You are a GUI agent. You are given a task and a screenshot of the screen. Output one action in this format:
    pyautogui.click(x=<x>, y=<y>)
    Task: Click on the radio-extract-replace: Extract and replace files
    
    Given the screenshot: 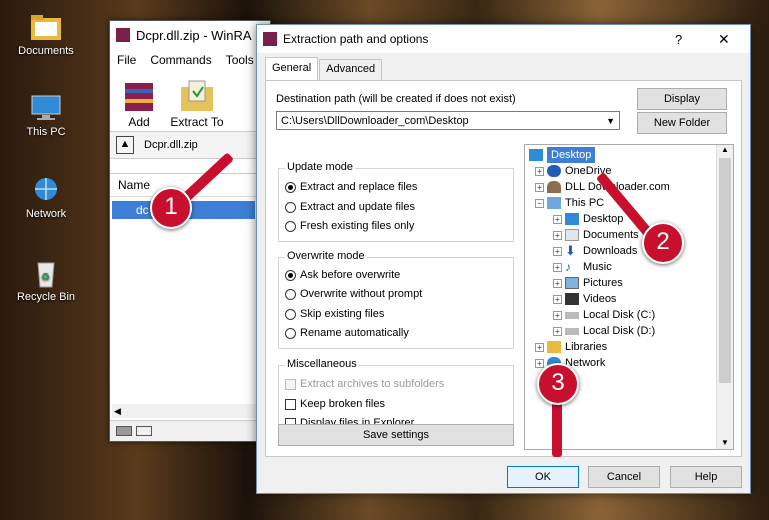 What is the action you would take?
    pyautogui.click(x=351, y=187)
    